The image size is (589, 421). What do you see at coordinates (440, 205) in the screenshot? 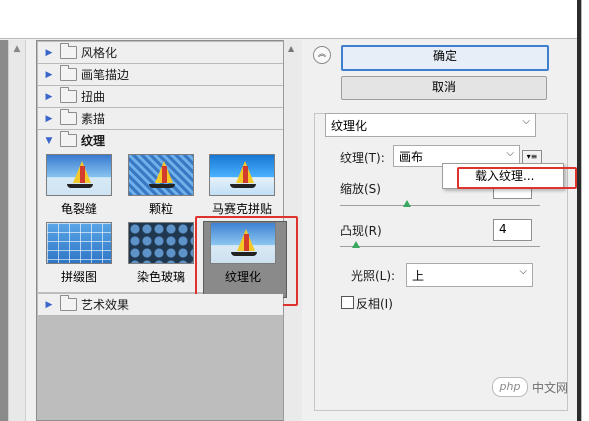
I see `scale-slider-track` at bounding box center [440, 205].